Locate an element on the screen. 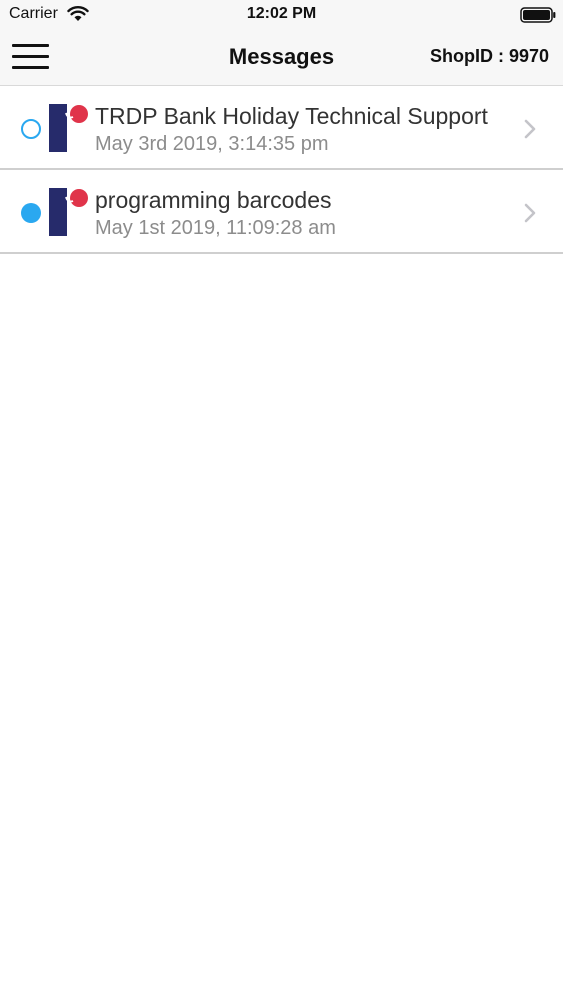 This screenshot has width=563, height=1000. message-title: TRDP Bank Holiday Technical Support is located at coordinates (291, 116).